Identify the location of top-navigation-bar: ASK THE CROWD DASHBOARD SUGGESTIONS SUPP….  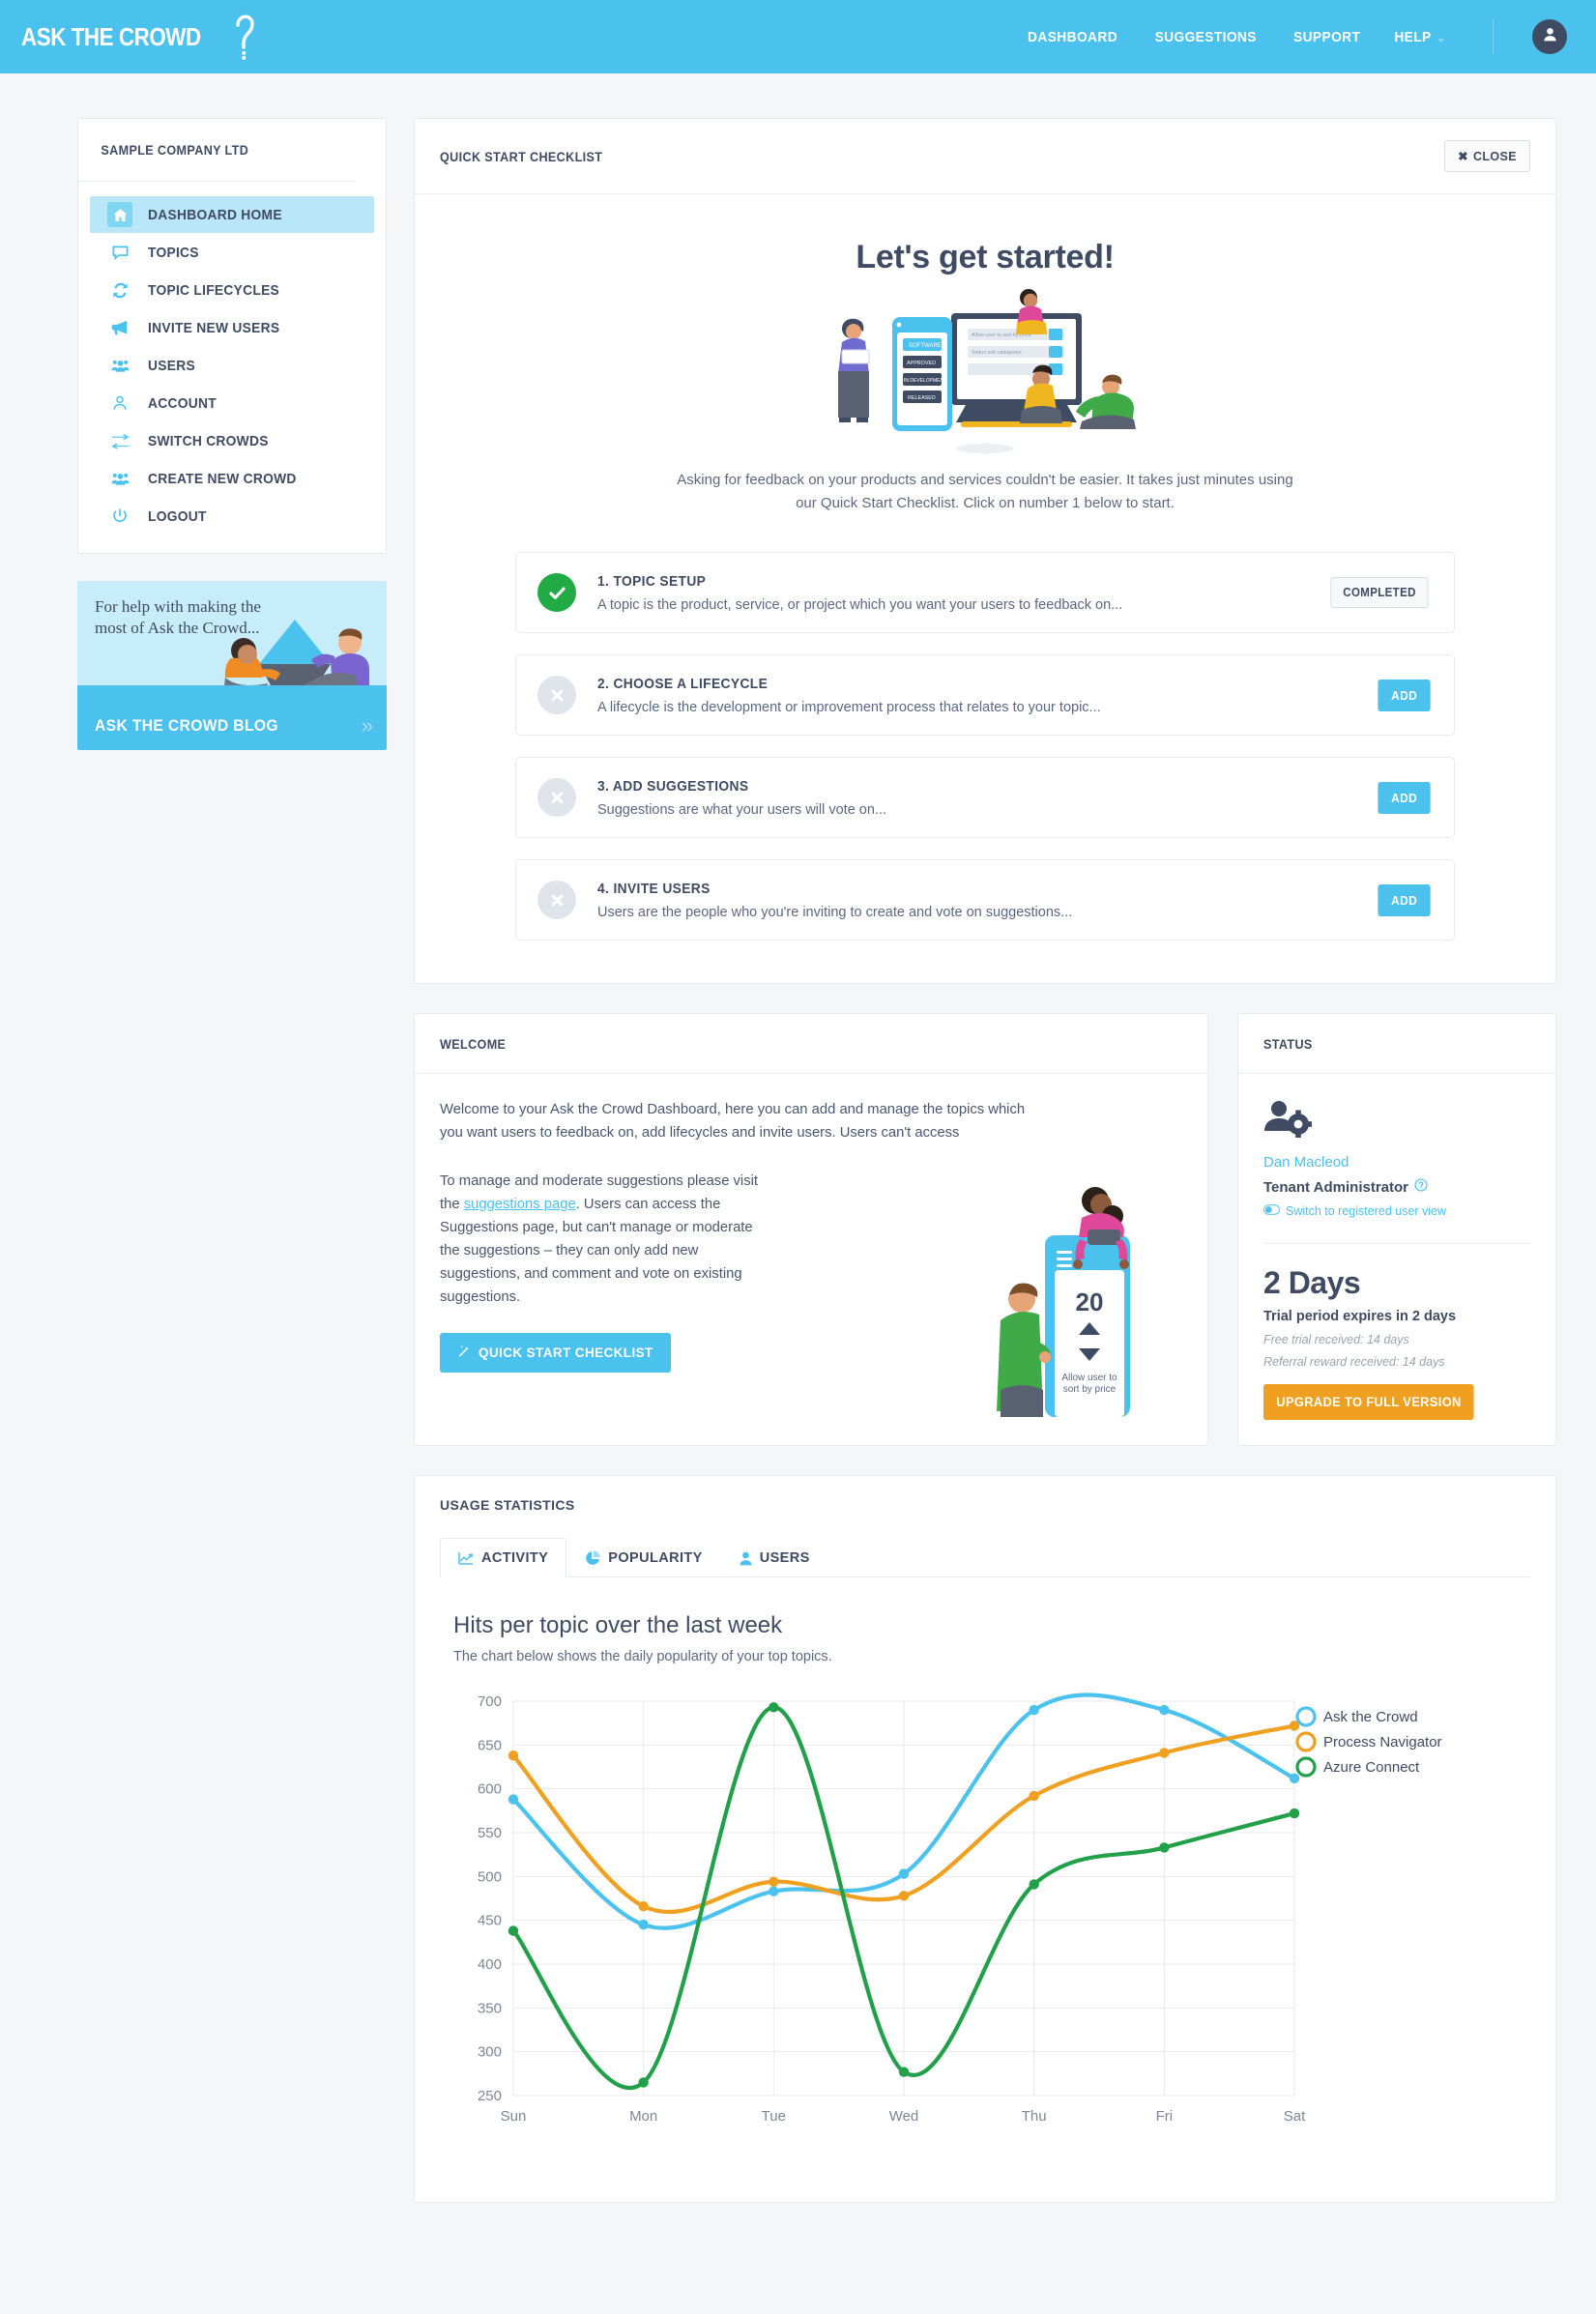
(798, 36).